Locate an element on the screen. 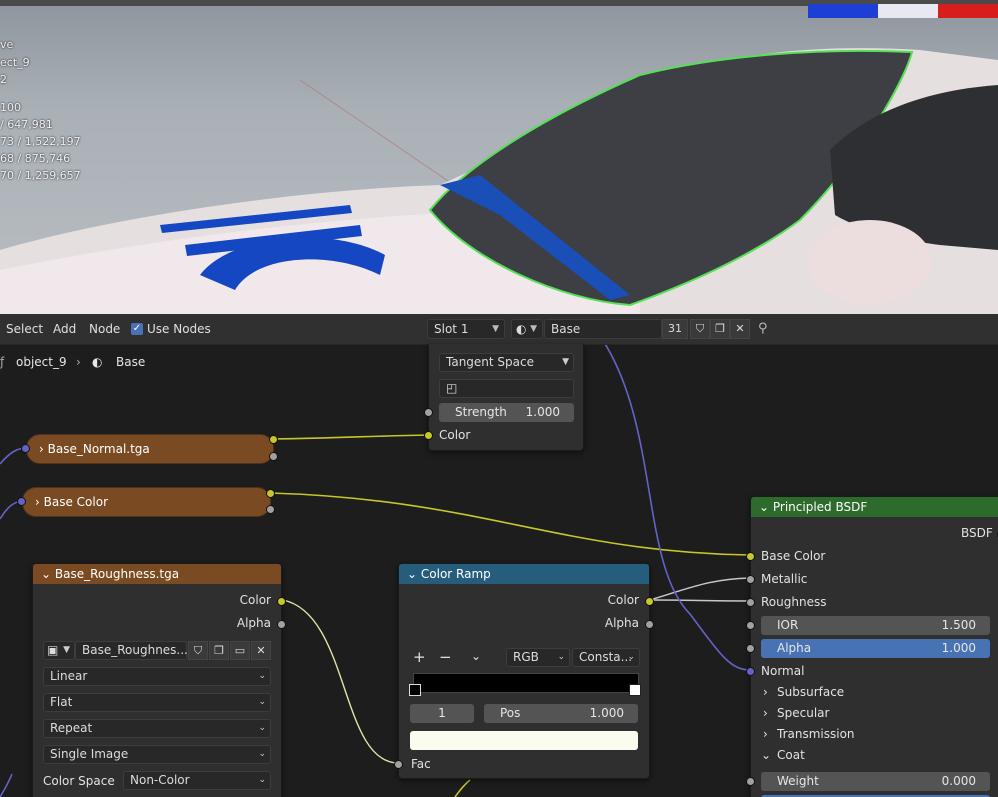  interpolation-dropdown: Linear ⌄ is located at coordinates (157, 676).